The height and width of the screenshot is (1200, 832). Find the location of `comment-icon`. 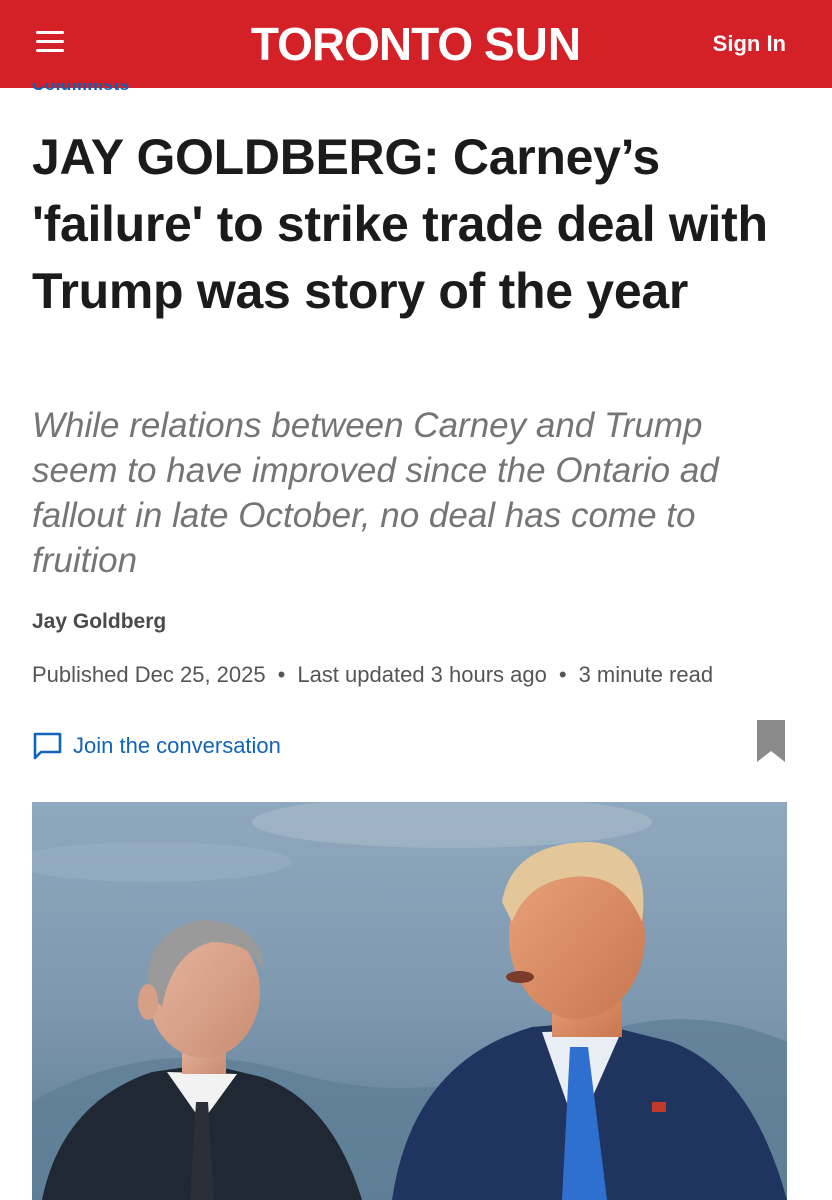

comment-icon is located at coordinates (47, 746).